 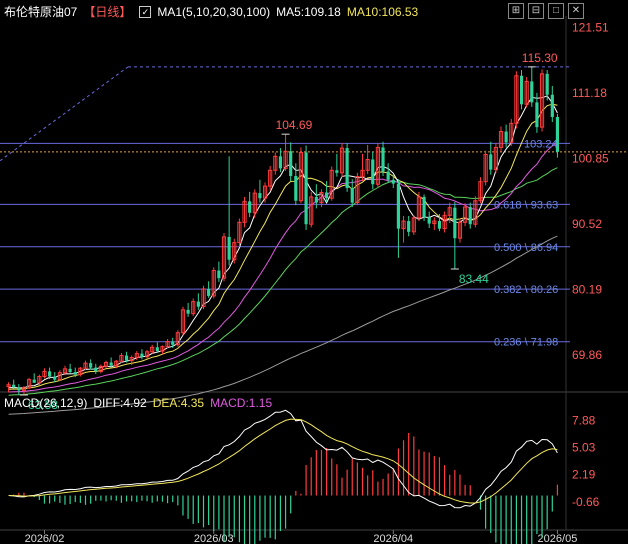 I want to click on macd-diff-value: DIFF:4.92, so click(x=120, y=403).